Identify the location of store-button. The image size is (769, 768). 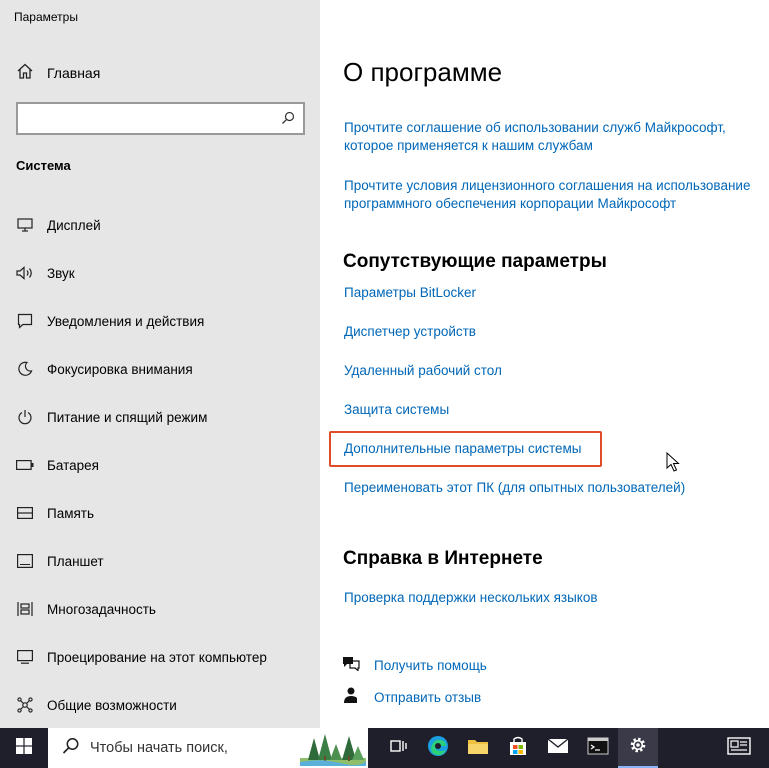
(518, 748).